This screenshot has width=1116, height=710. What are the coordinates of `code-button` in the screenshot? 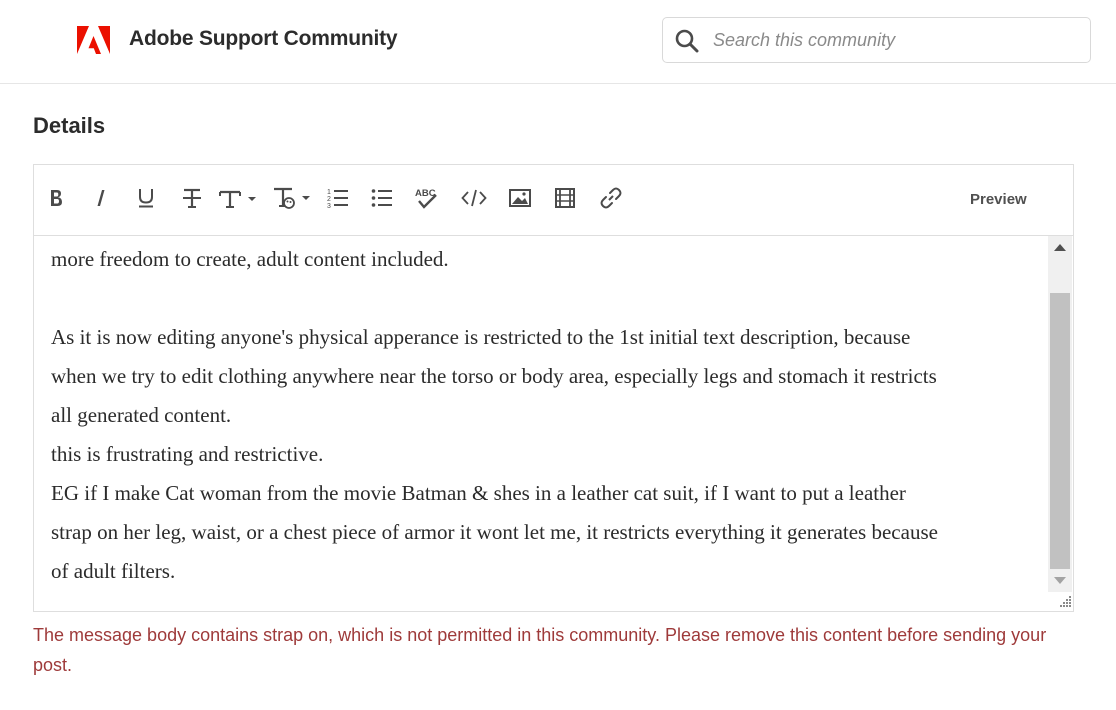 It's located at (474, 198).